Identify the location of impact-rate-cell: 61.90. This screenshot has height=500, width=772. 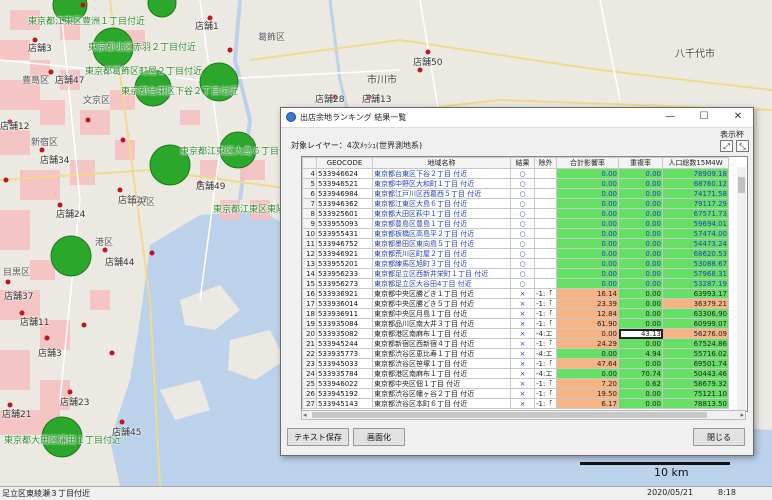
(587, 323).